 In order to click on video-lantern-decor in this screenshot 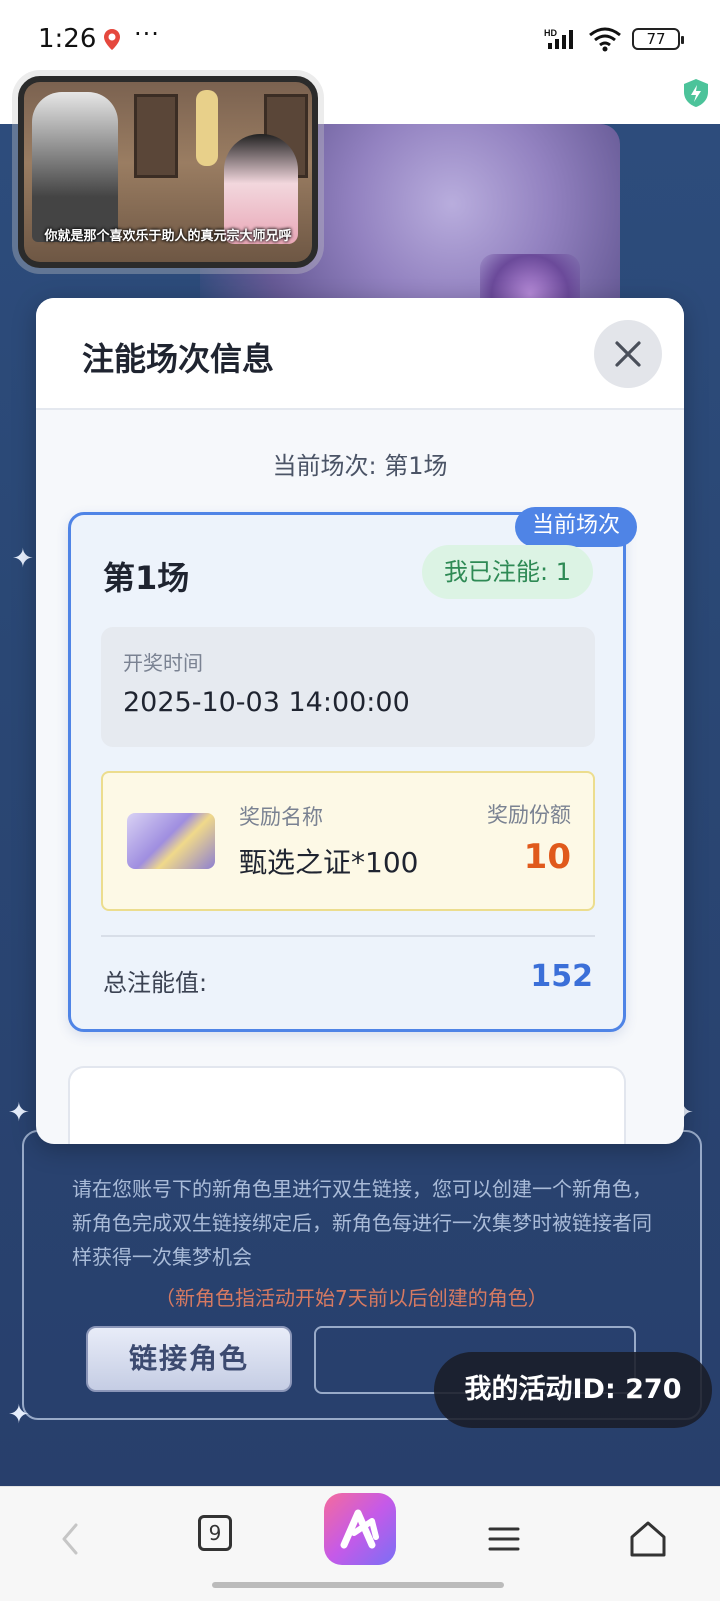, I will do `click(207, 128)`.